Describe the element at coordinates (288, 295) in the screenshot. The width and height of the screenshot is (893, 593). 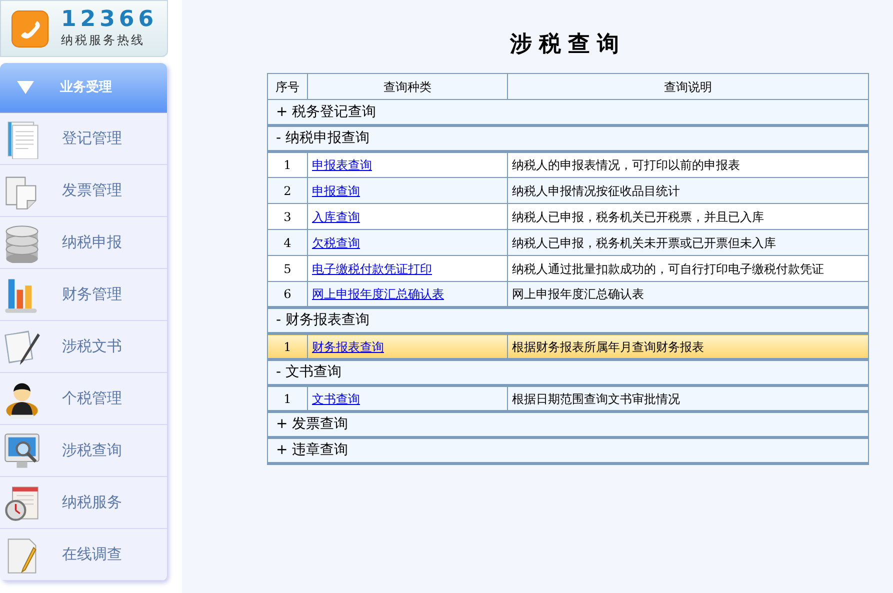
I see `table-cell: 6` at that location.